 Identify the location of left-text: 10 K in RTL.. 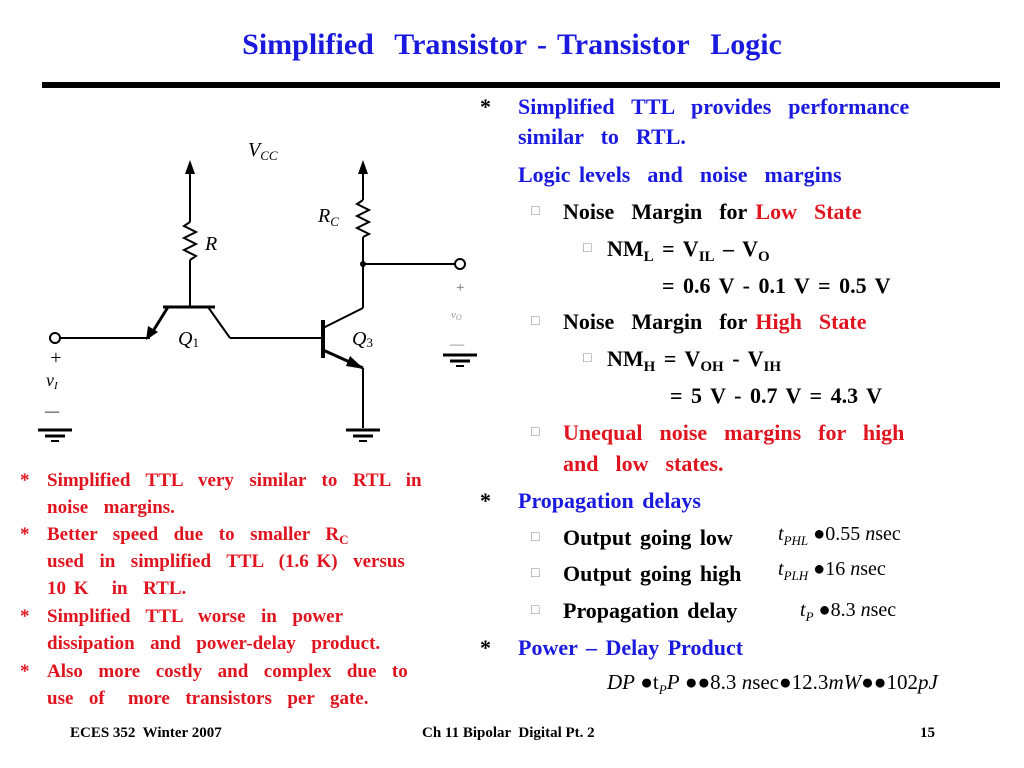
(117, 588).